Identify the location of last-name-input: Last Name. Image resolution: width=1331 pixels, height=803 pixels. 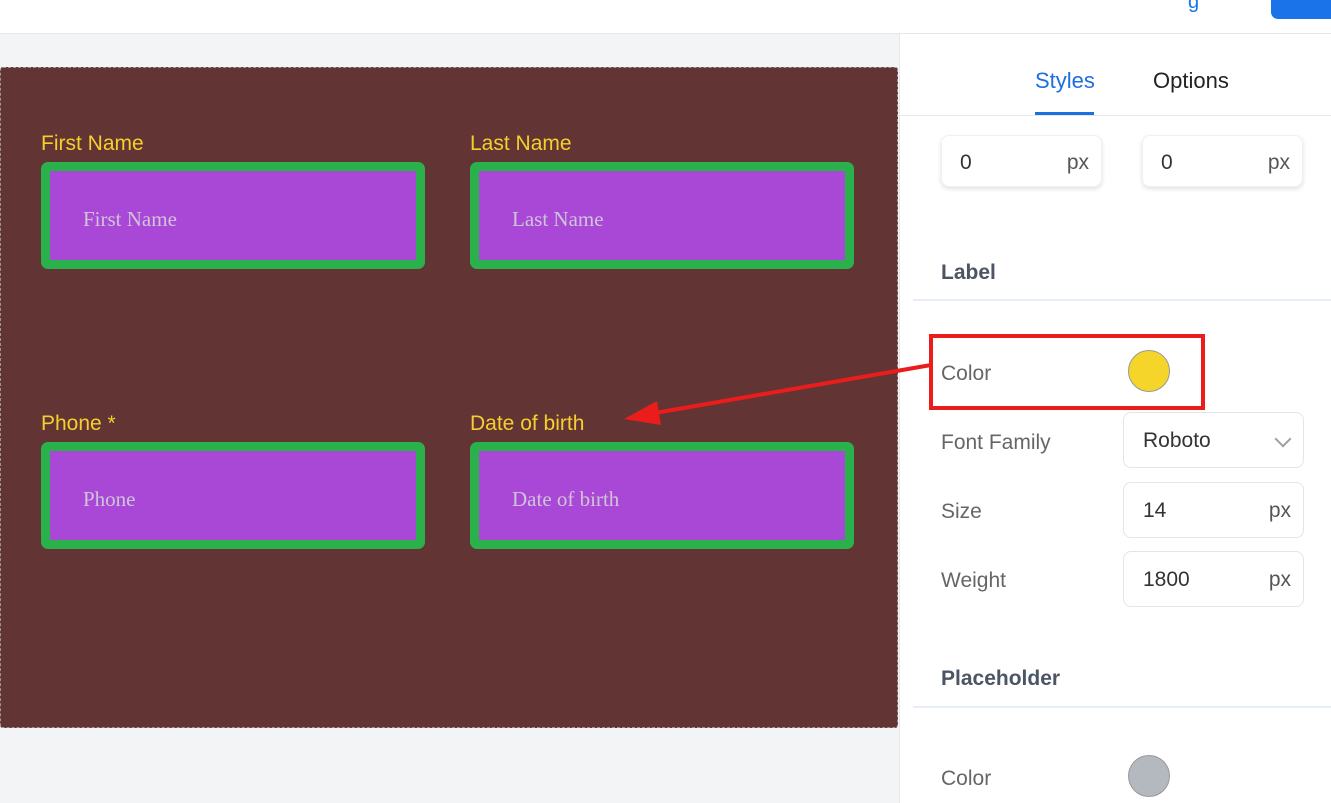
(662, 215).